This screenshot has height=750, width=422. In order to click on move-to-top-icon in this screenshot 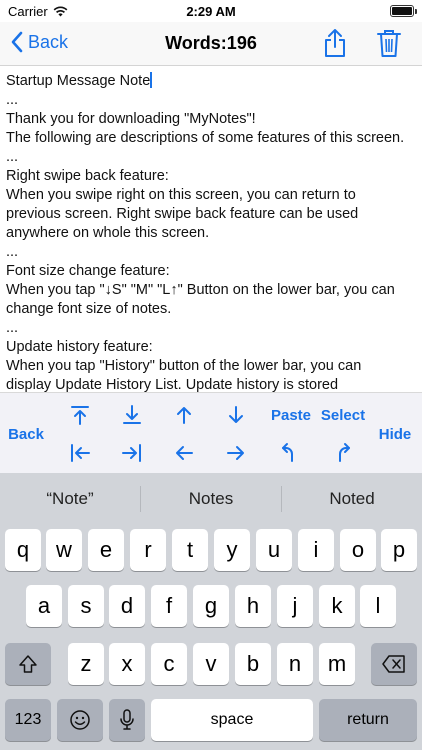, I will do `click(80, 415)`.